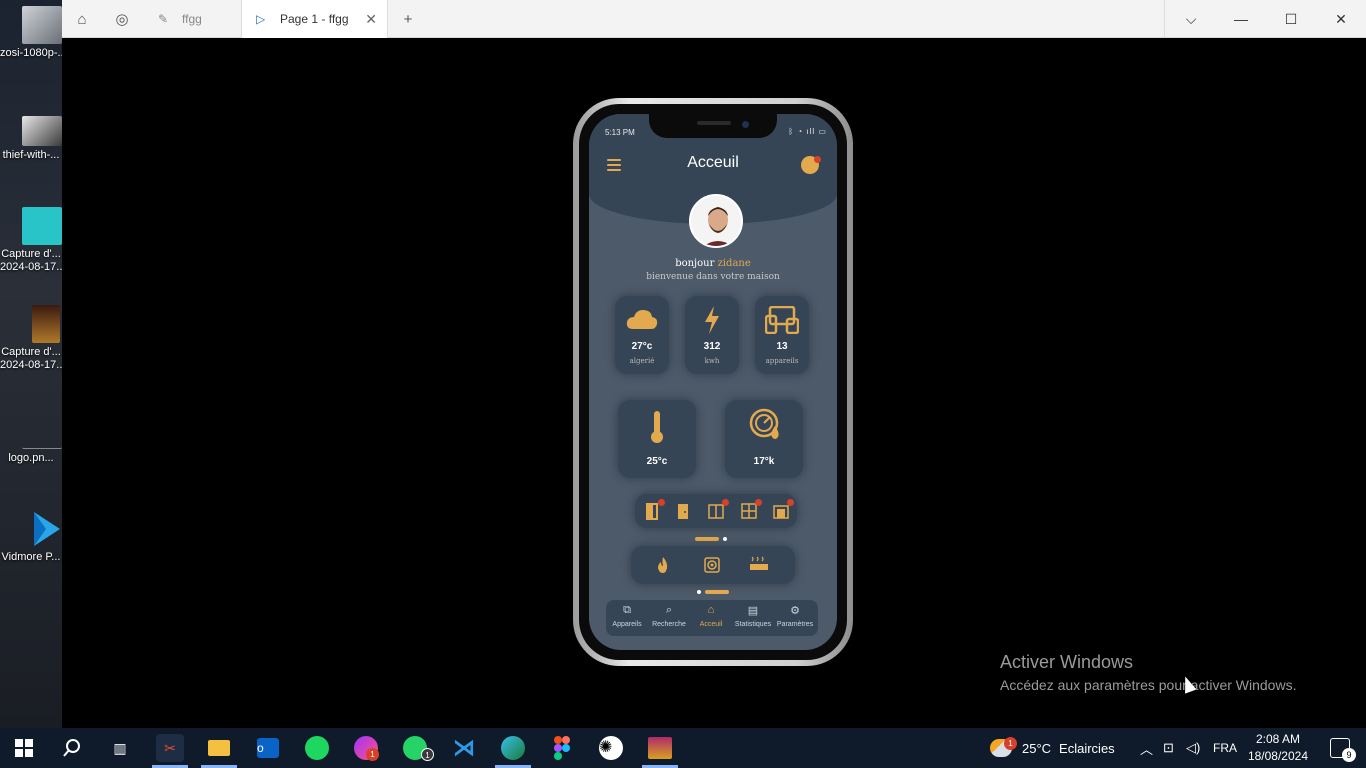  I want to click on temperature-card: 25°c, so click(657, 439).